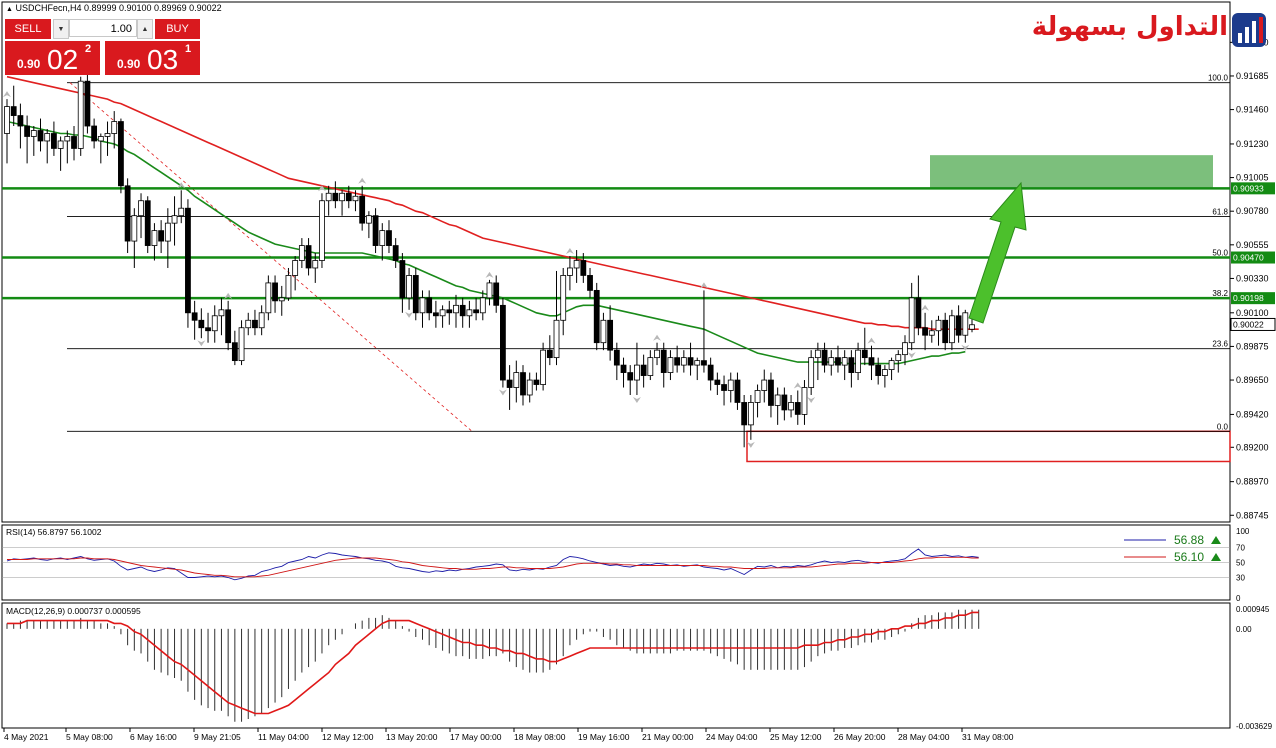 This screenshot has width=1276, height=748. Describe the element at coordinates (28, 29) in the screenshot. I see `sell-button: SELL` at that location.